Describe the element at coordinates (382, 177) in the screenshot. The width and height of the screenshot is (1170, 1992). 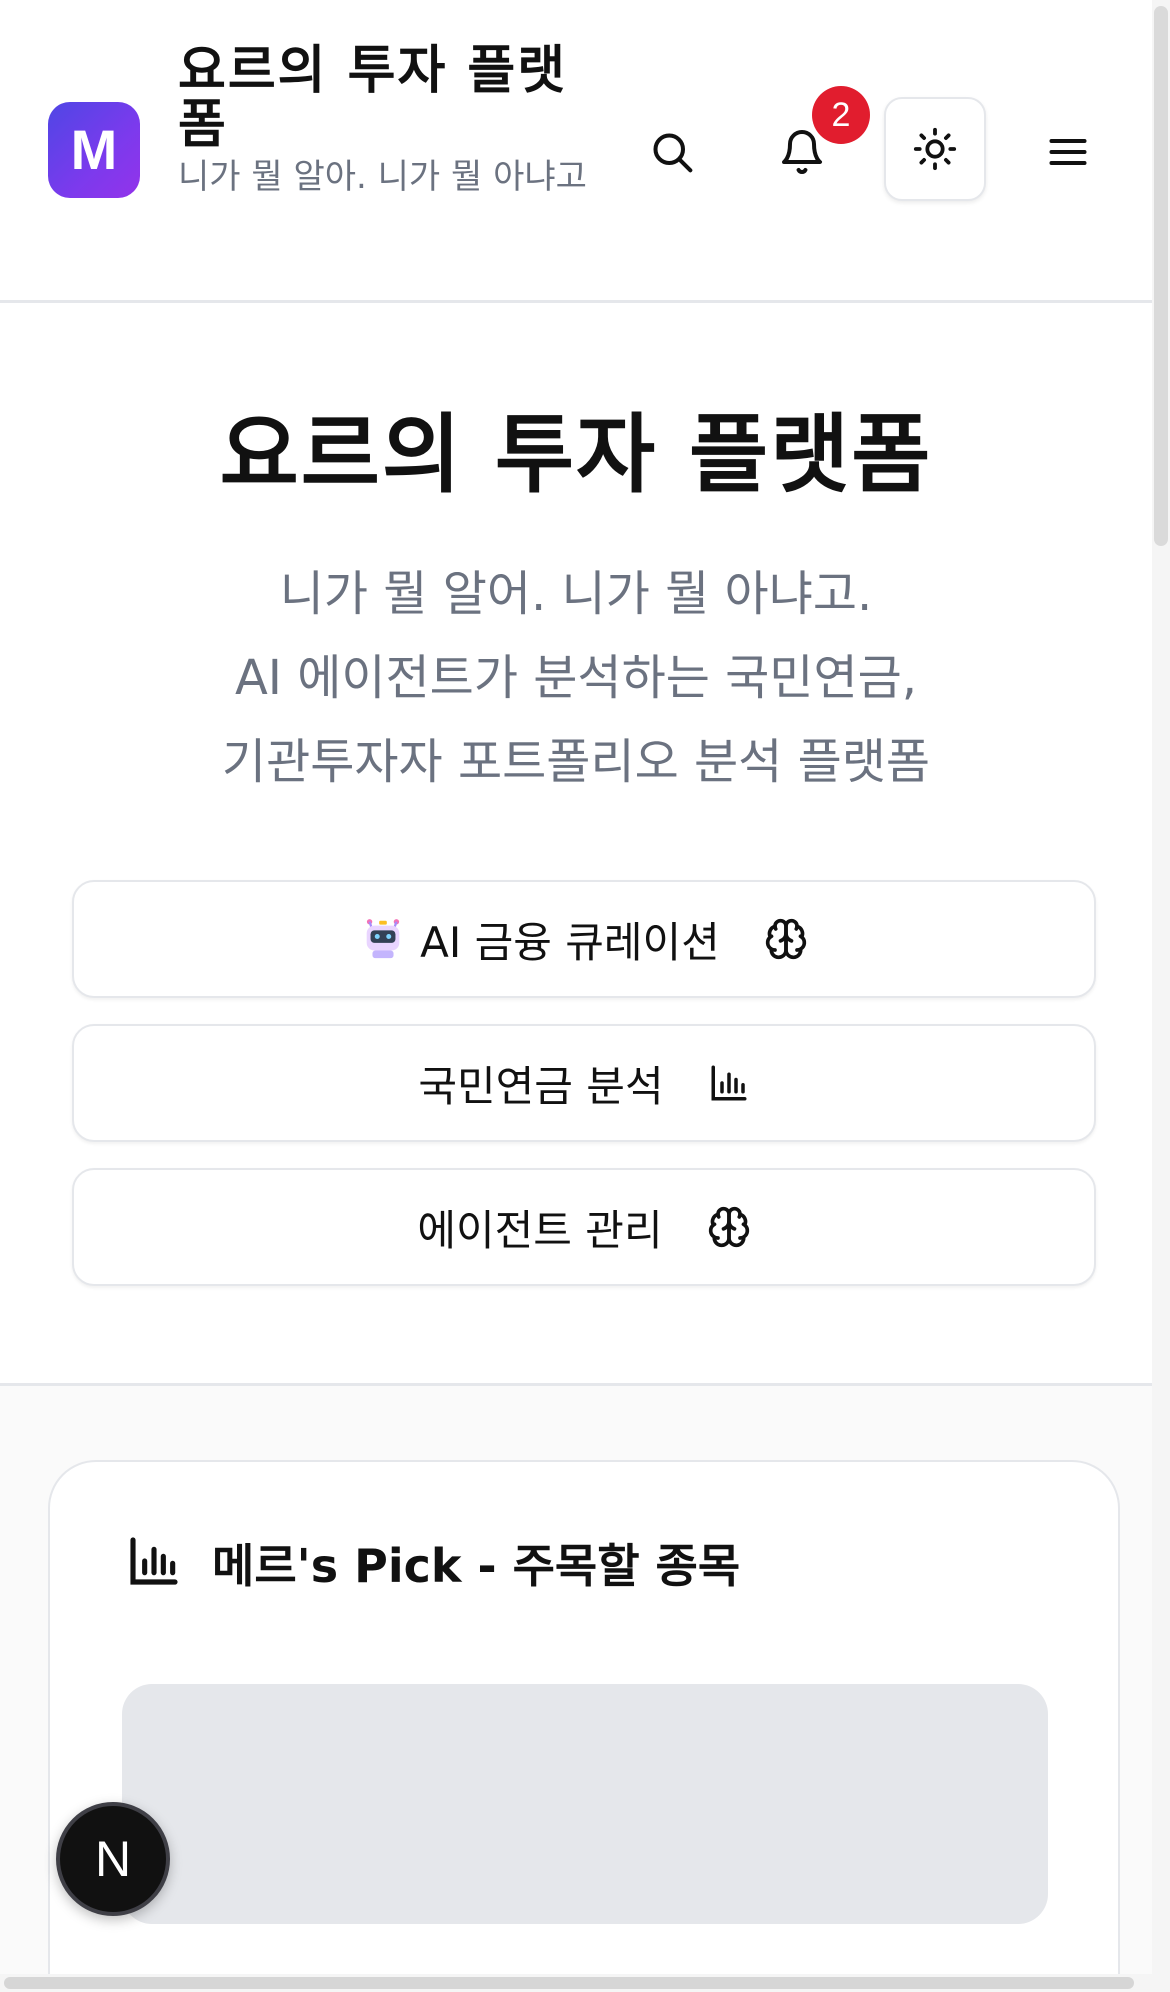
I see `brand-subtitle: 니가 뭘 알아. 니가 뭘 아냐고` at that location.